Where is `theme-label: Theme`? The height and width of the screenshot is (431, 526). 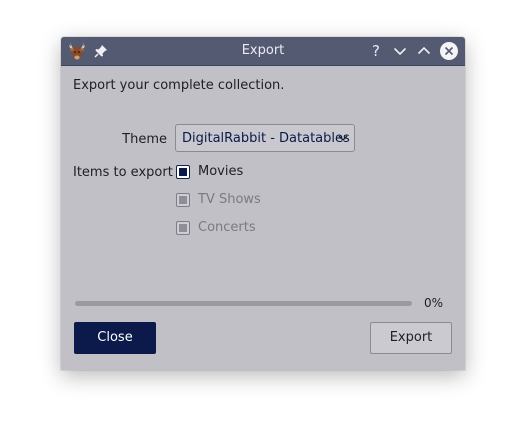
theme-label: Theme is located at coordinates (144, 139).